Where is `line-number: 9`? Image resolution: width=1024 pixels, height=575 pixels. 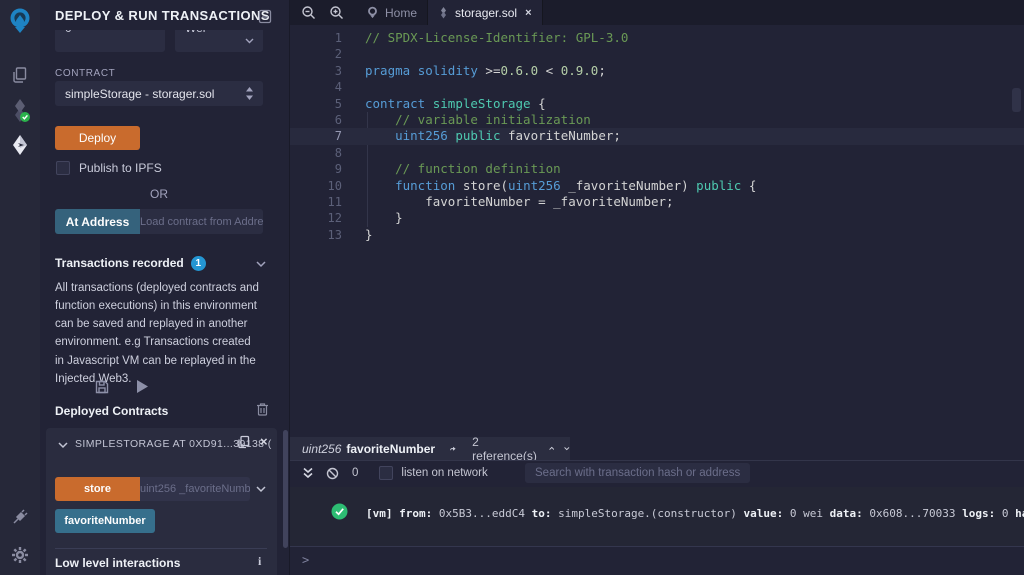
line-number: 9 is located at coordinates (338, 169).